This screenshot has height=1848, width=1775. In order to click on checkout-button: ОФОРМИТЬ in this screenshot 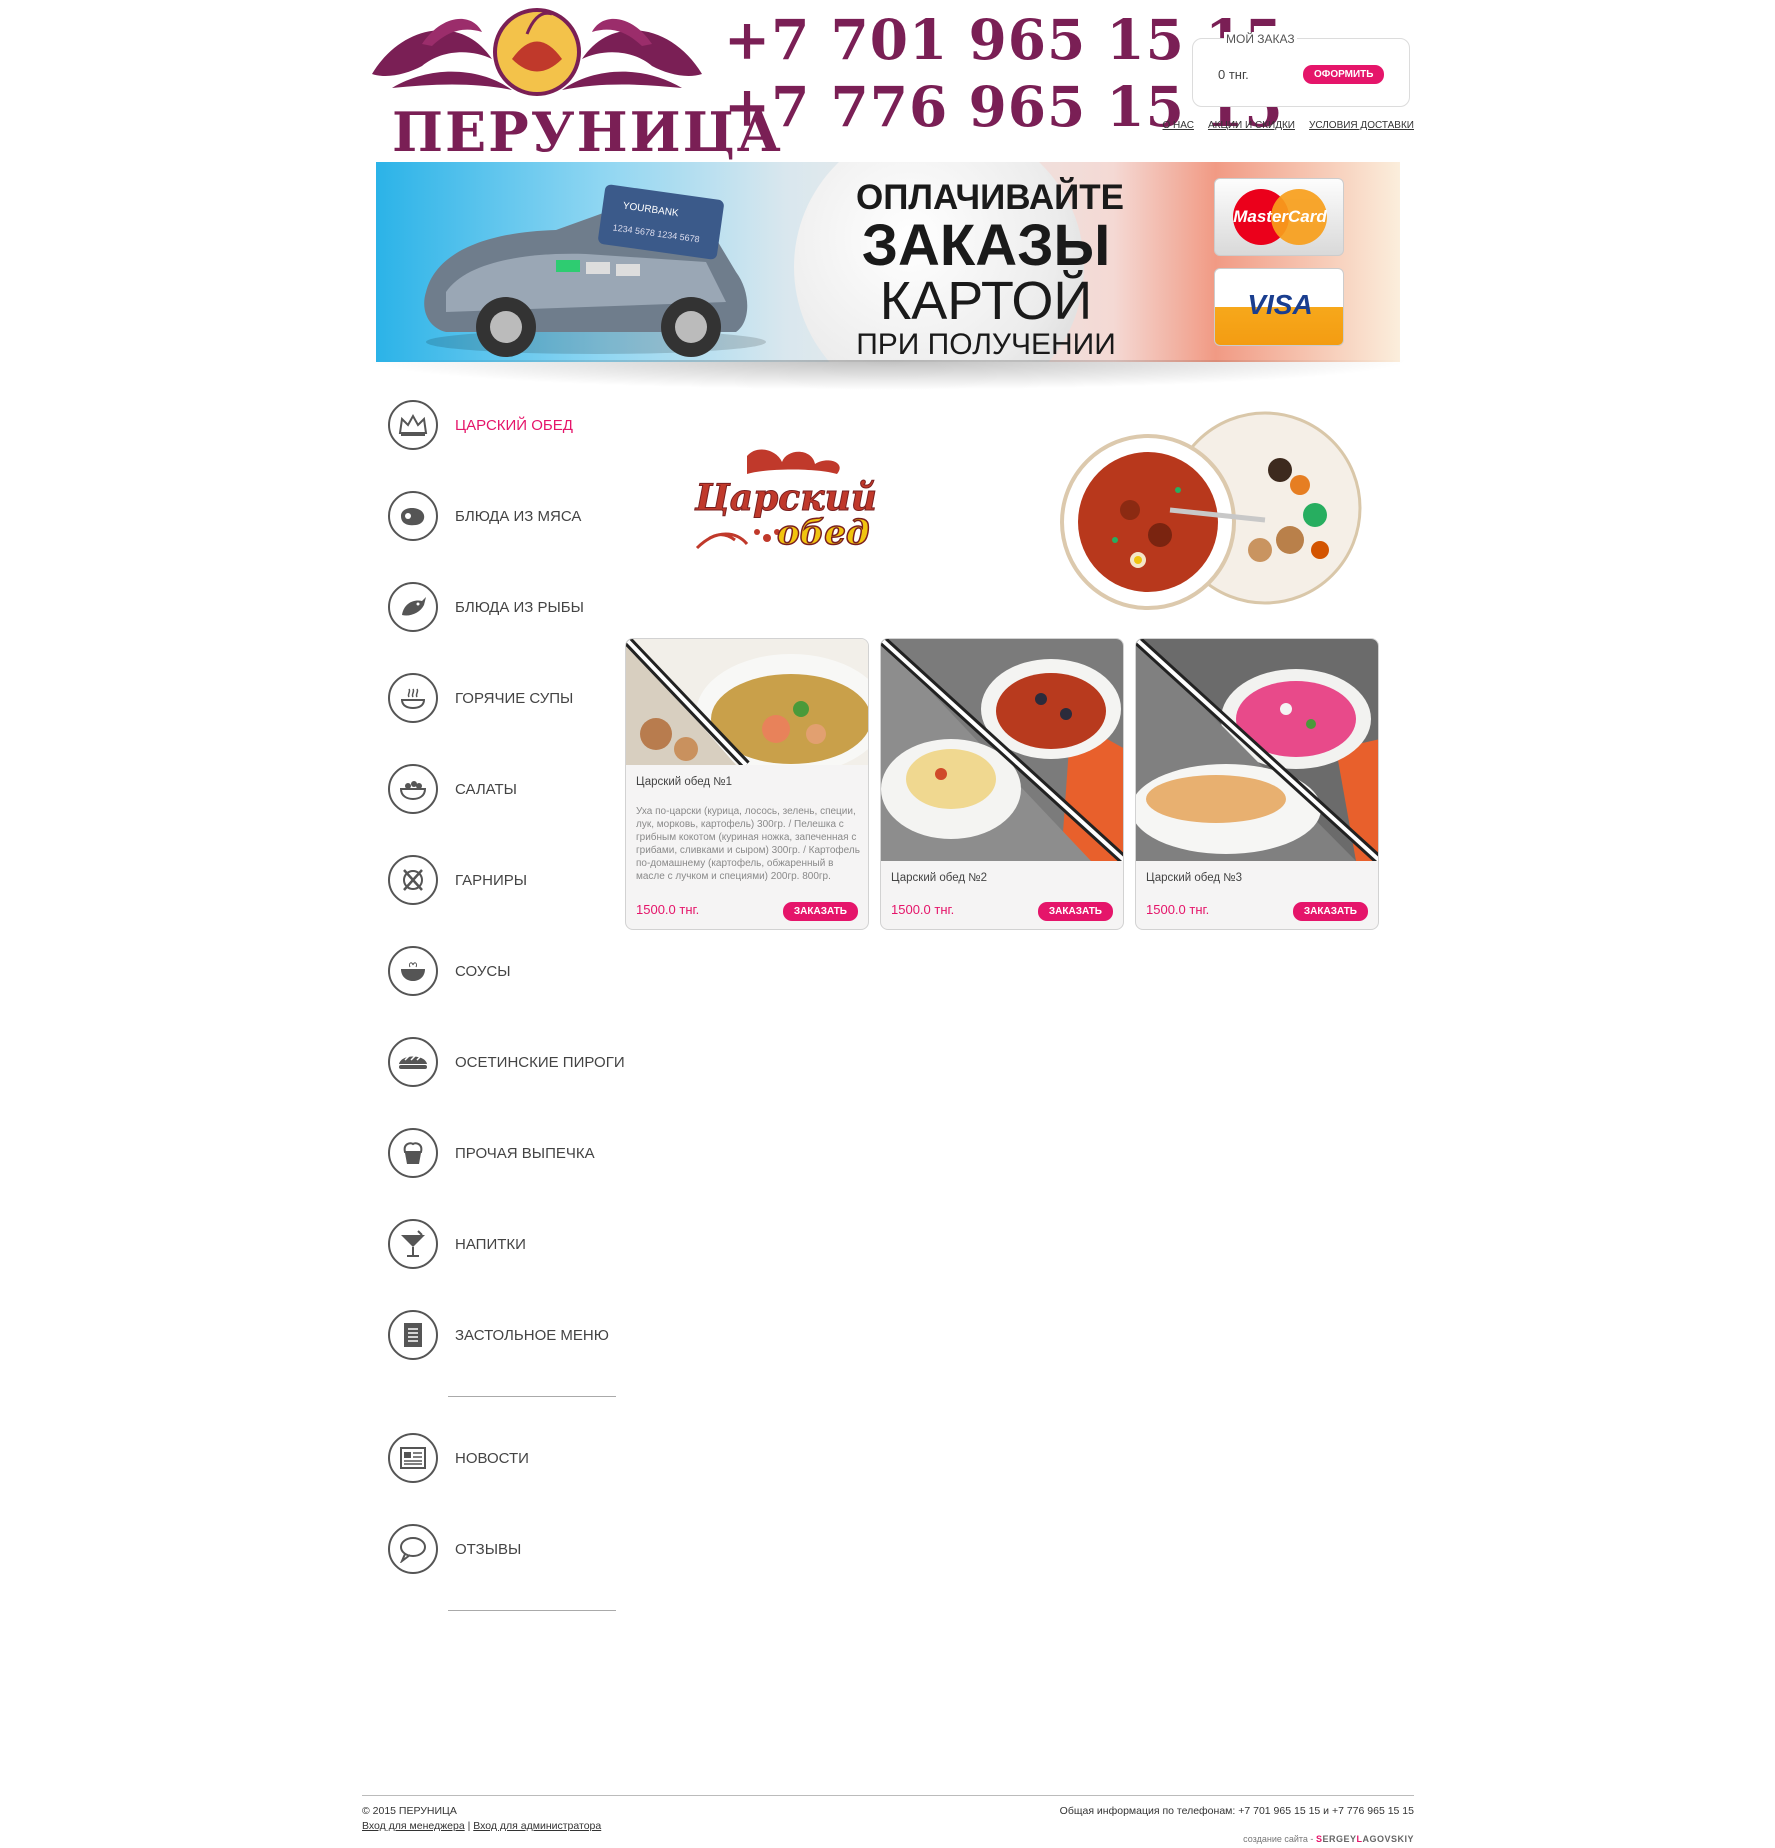, I will do `click(1344, 74)`.